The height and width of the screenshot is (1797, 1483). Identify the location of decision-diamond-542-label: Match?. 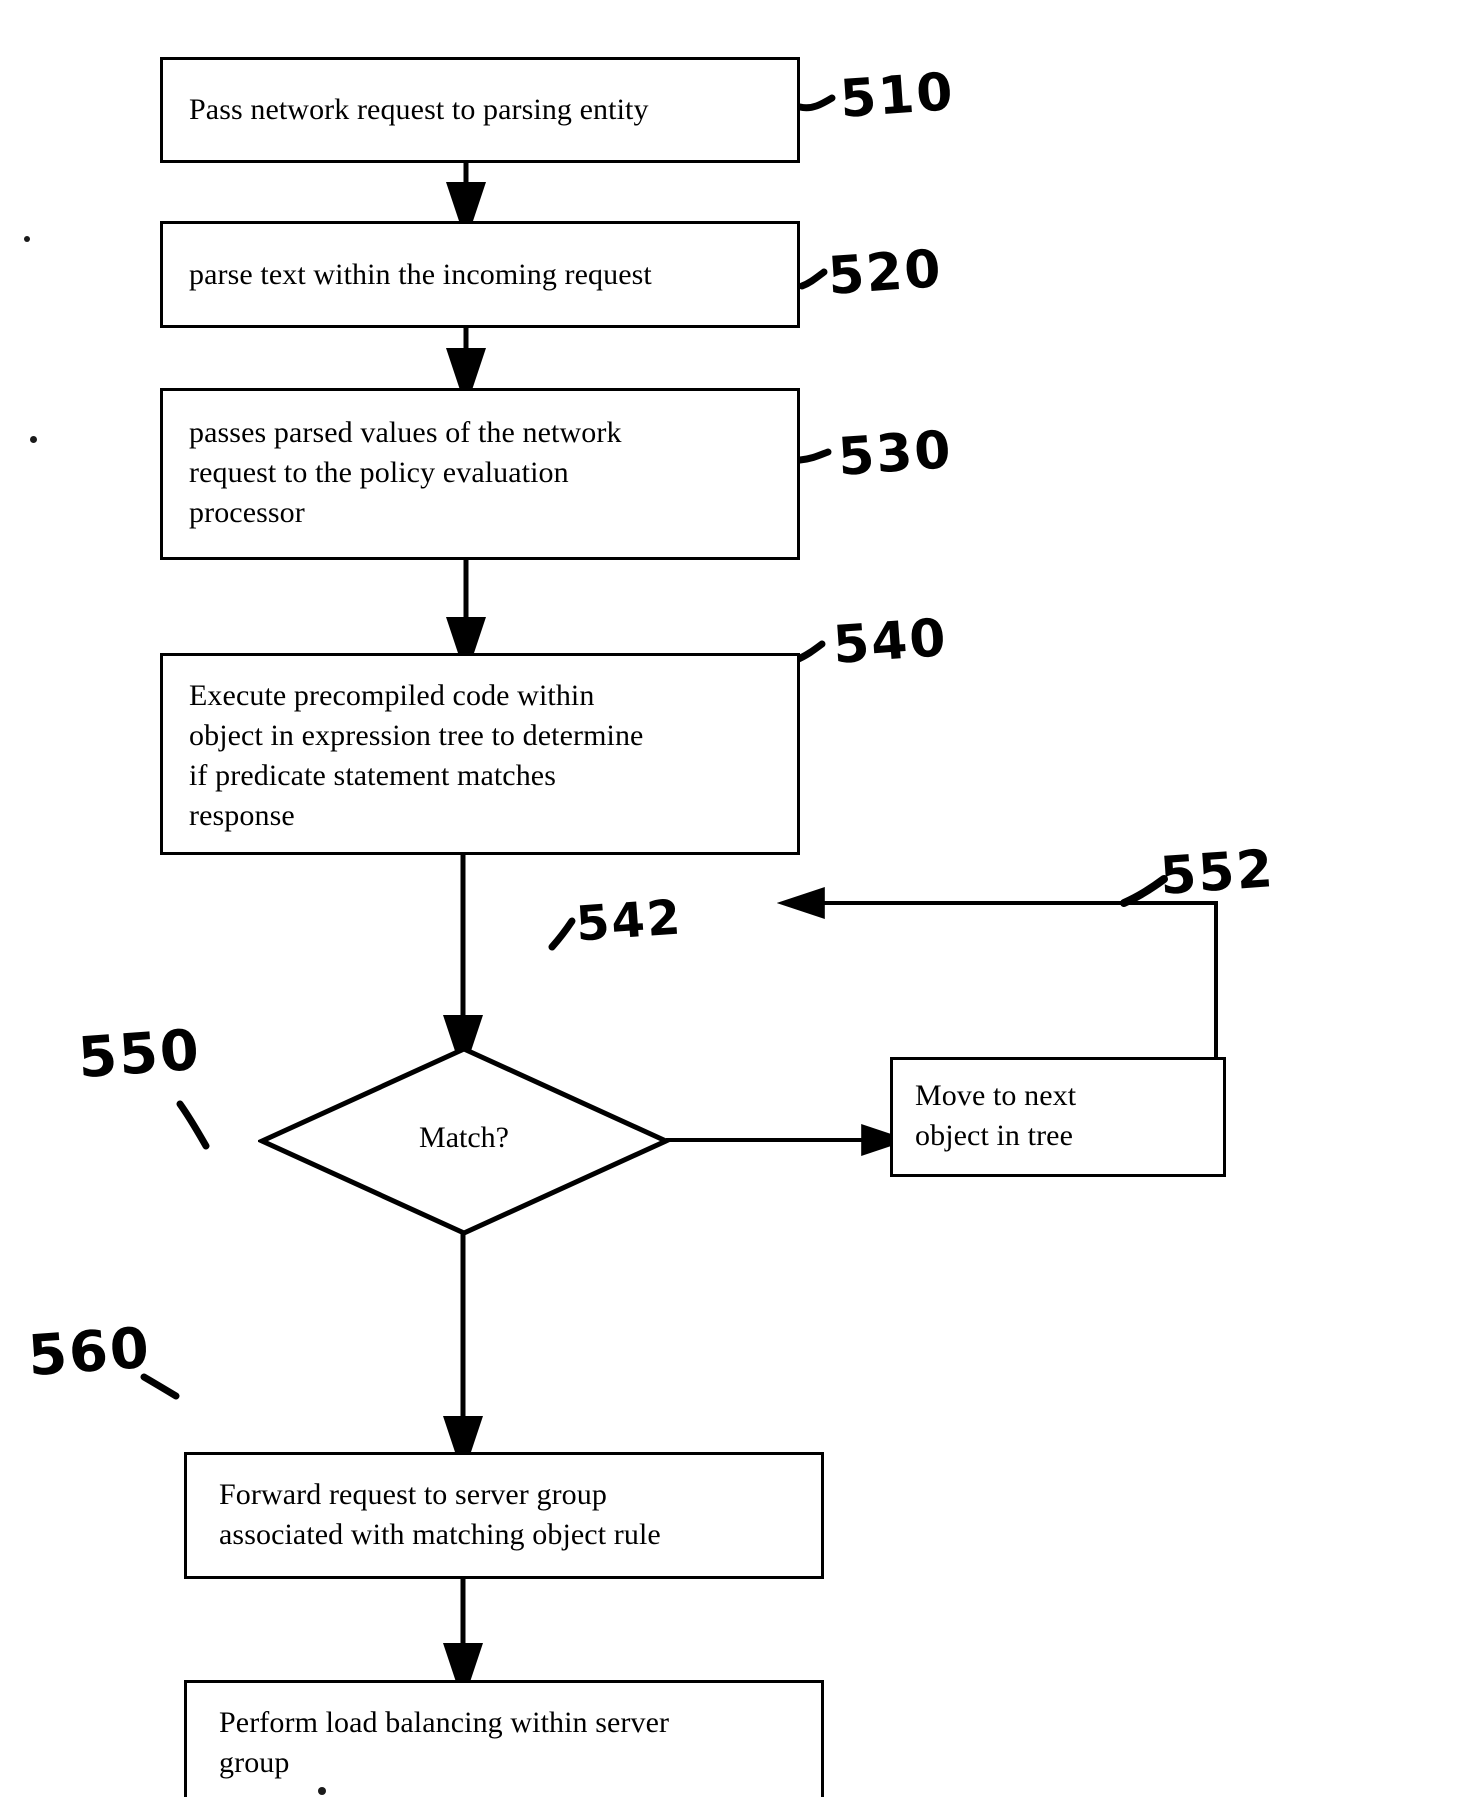
(464, 1137).